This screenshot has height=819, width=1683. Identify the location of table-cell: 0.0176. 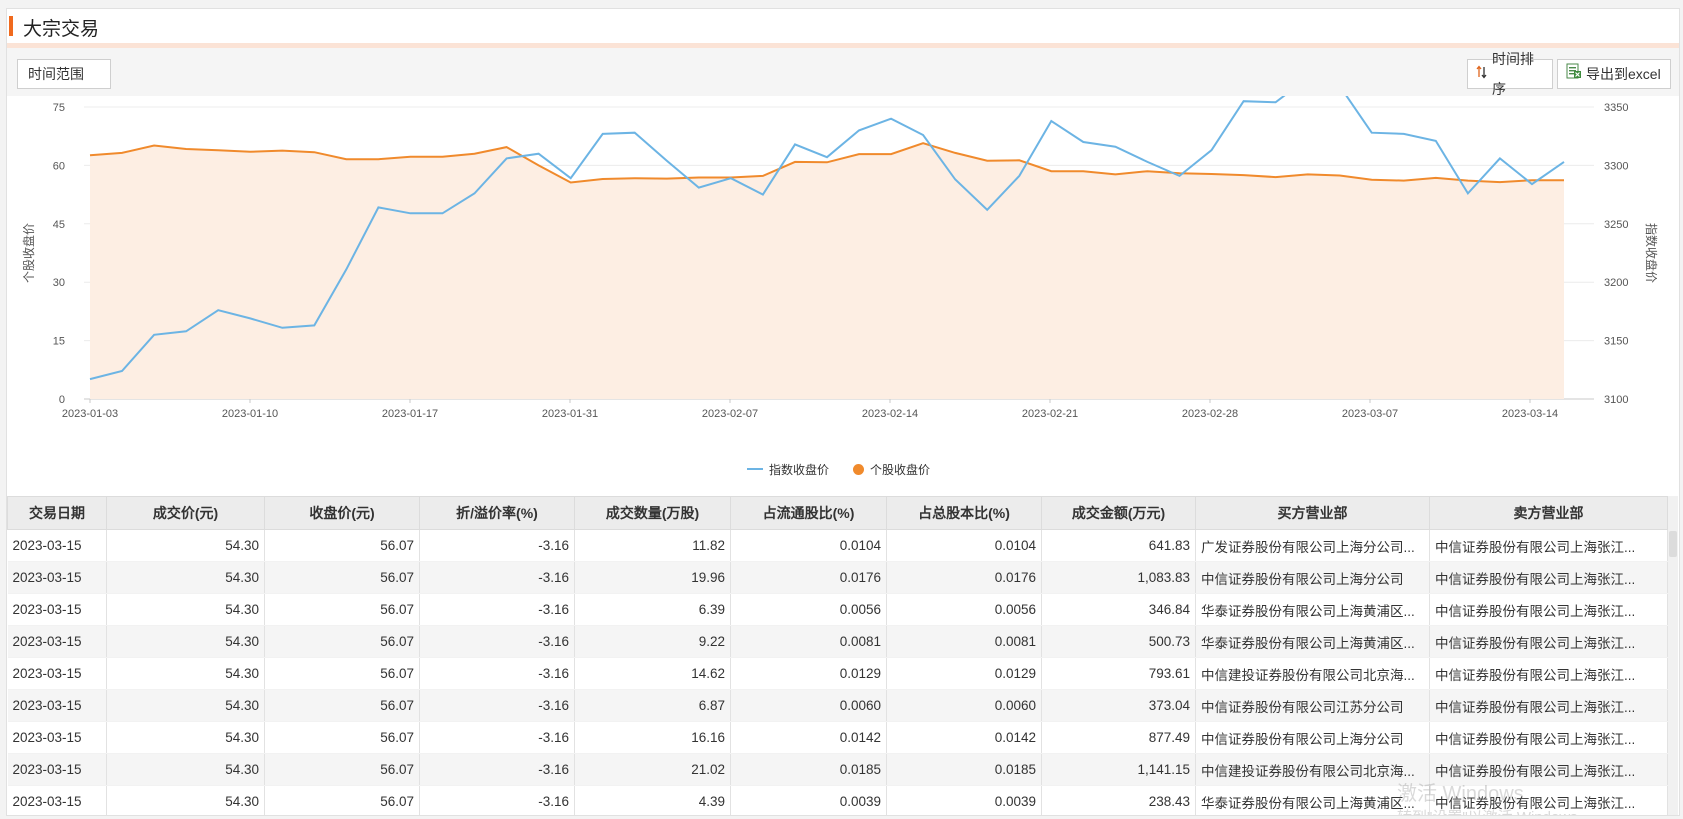
(808, 577).